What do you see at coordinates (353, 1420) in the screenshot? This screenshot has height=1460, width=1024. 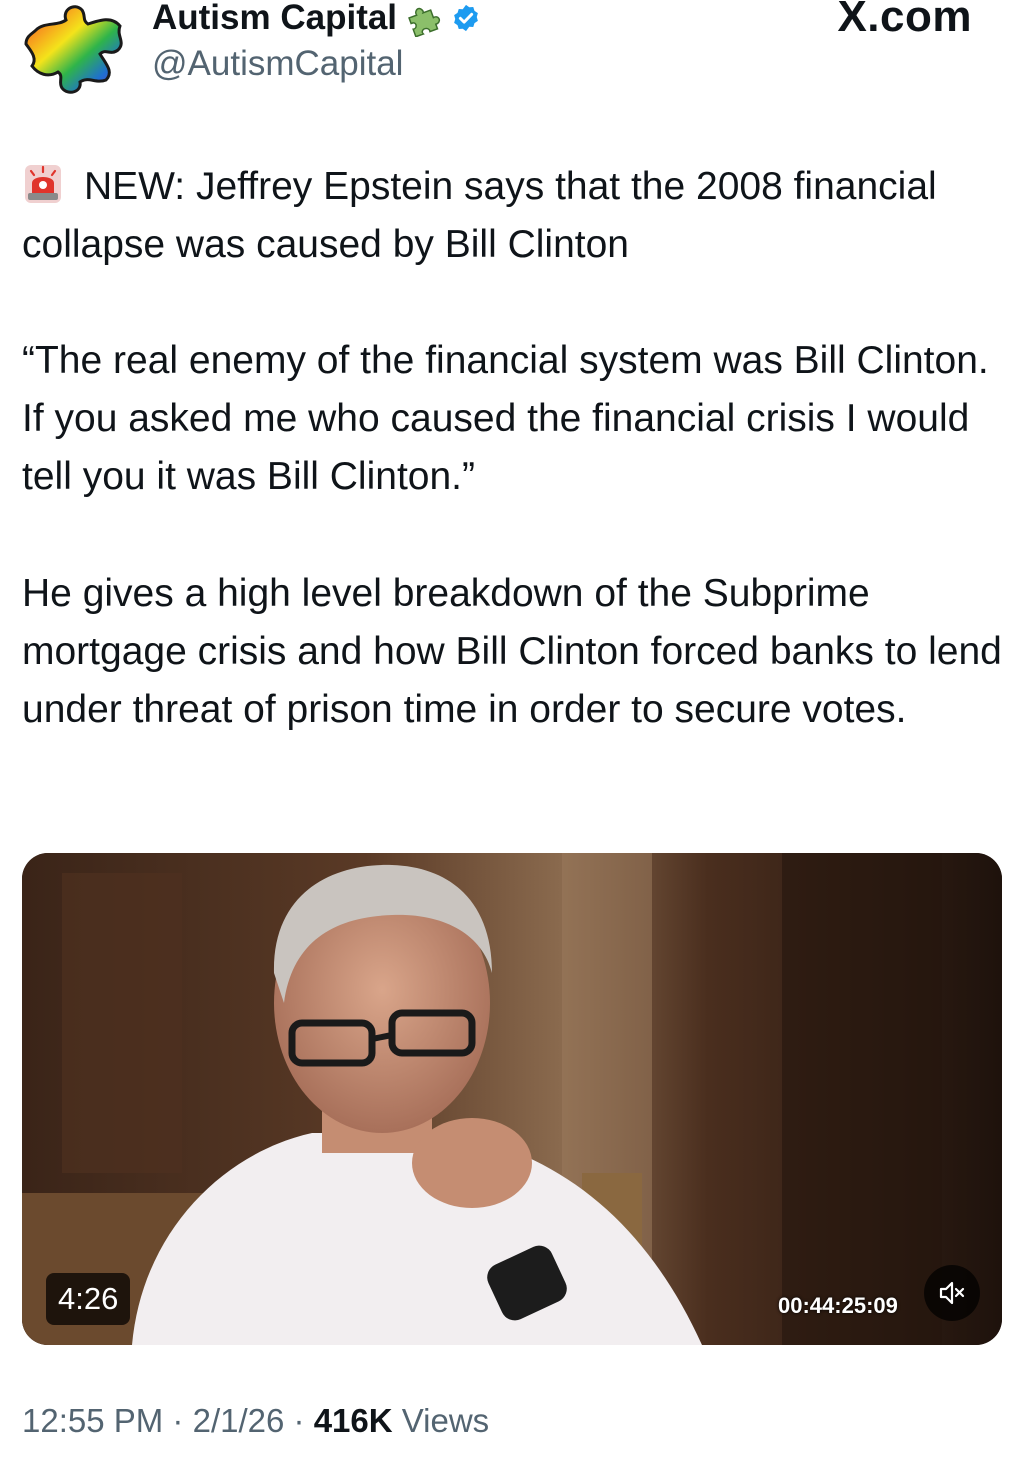 I see `views-count: 416K` at bounding box center [353, 1420].